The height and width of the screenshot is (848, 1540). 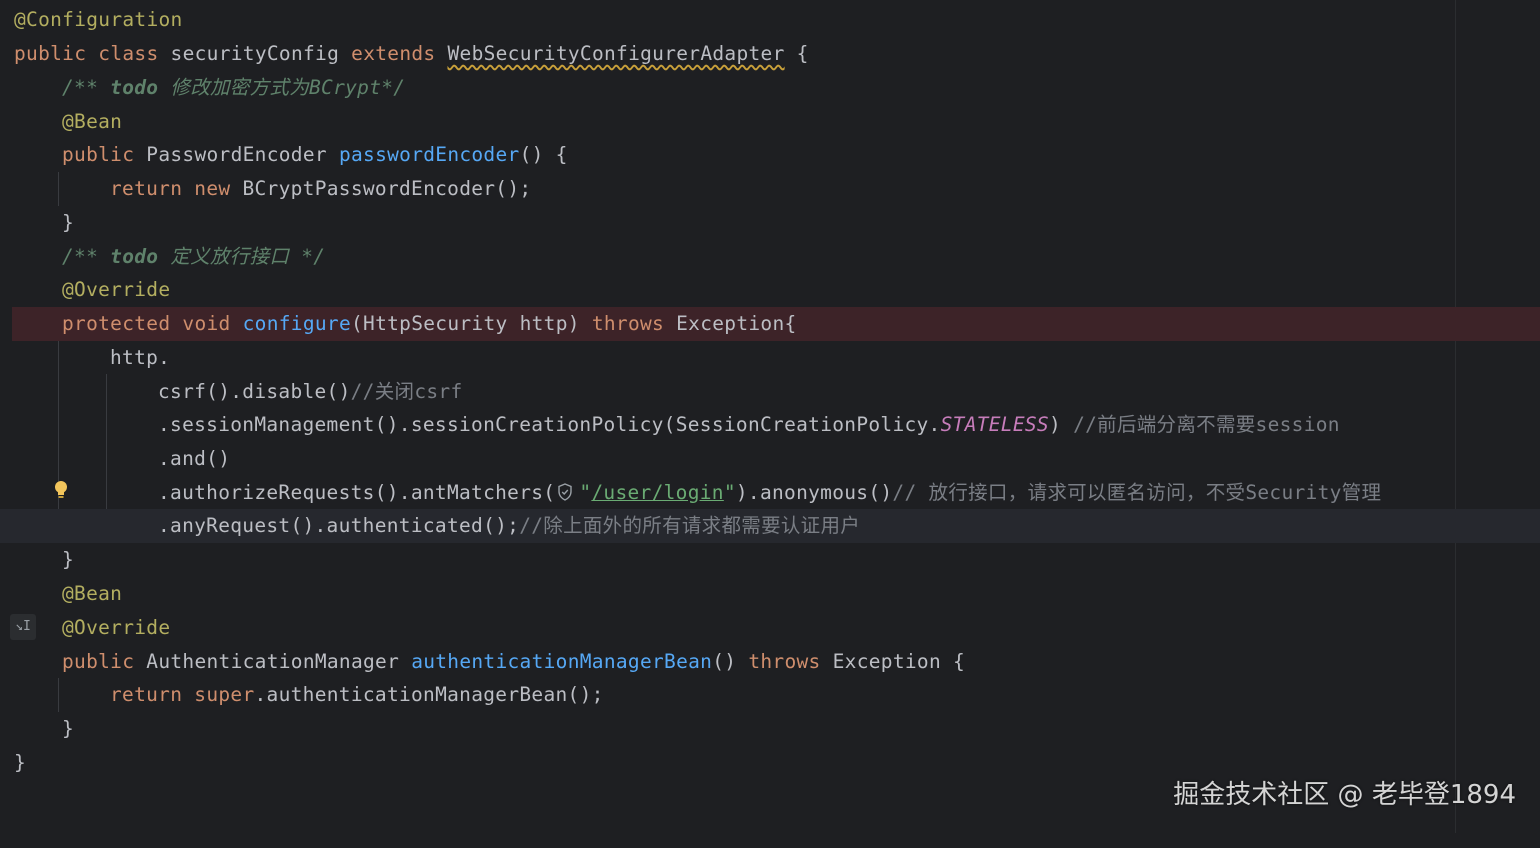 I want to click on doc-text: 修改加密方式为BCrypt*/, so click(x=288, y=87).